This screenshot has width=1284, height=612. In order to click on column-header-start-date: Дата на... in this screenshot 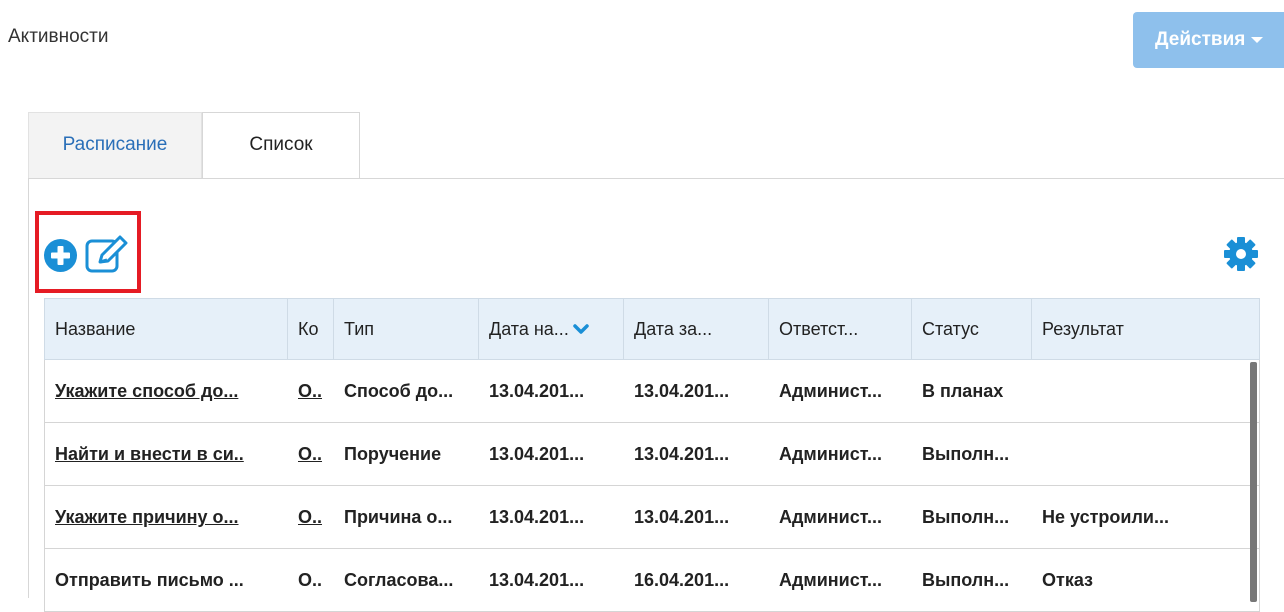, I will do `click(551, 329)`.